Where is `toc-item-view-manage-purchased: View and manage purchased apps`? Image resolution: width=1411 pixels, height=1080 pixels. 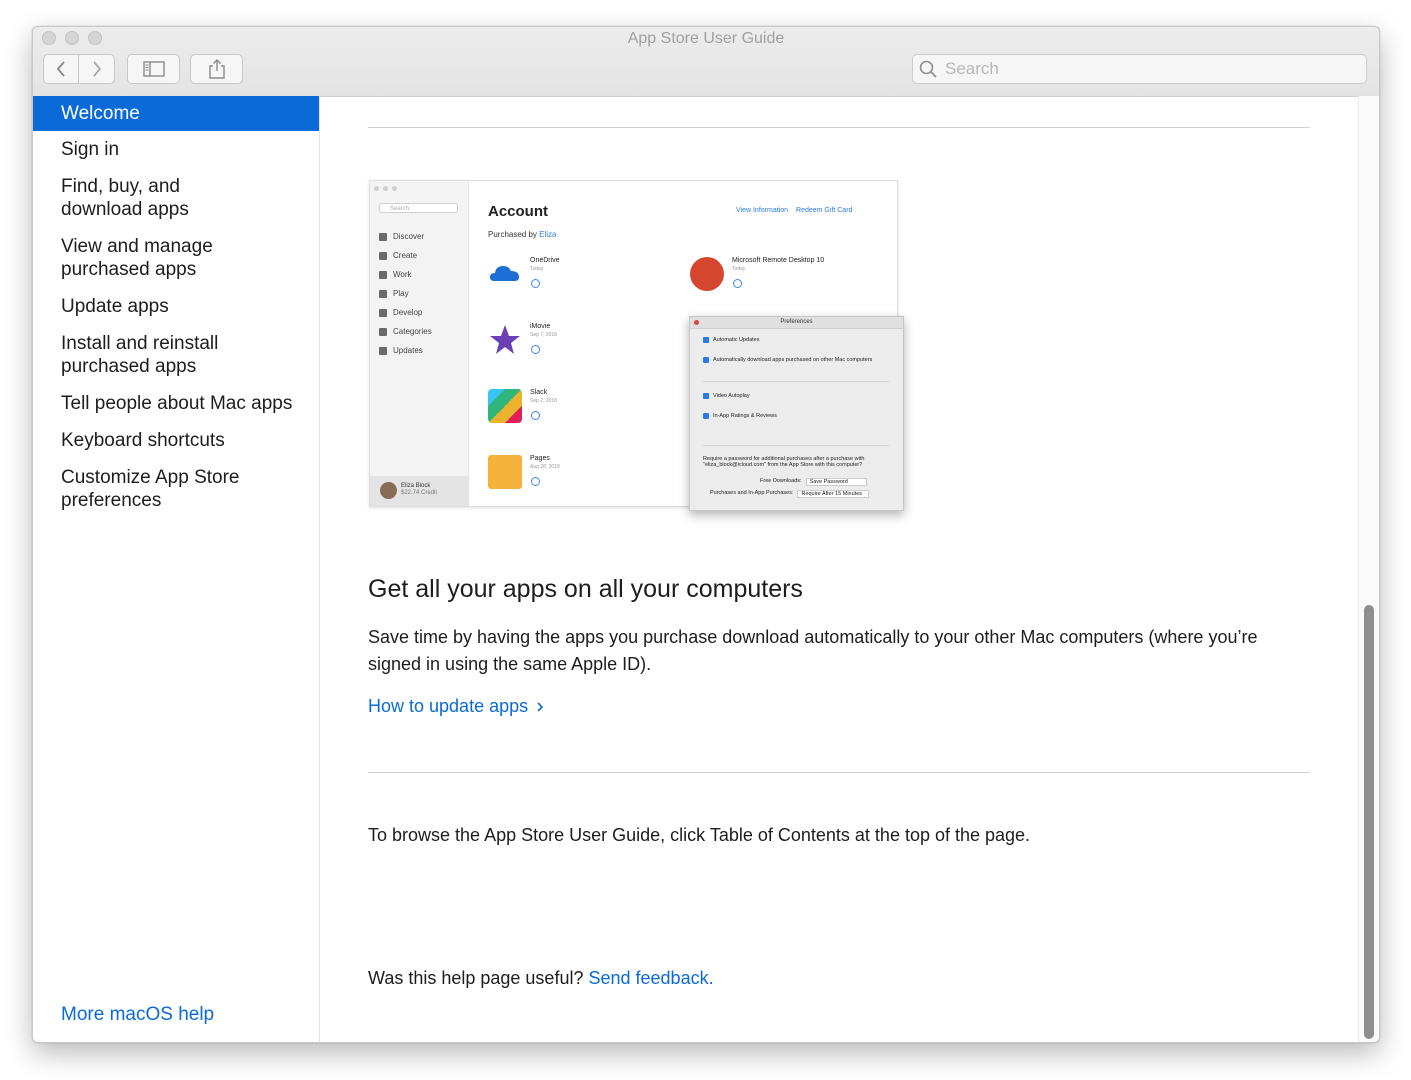
toc-item-view-manage-purchased: View and manage purchased apps is located at coordinates (137, 258).